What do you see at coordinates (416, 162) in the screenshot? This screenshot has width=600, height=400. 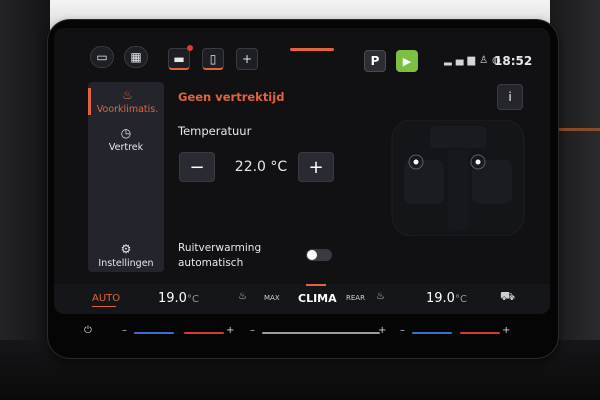 I see `seat-left-point-icon` at bounding box center [416, 162].